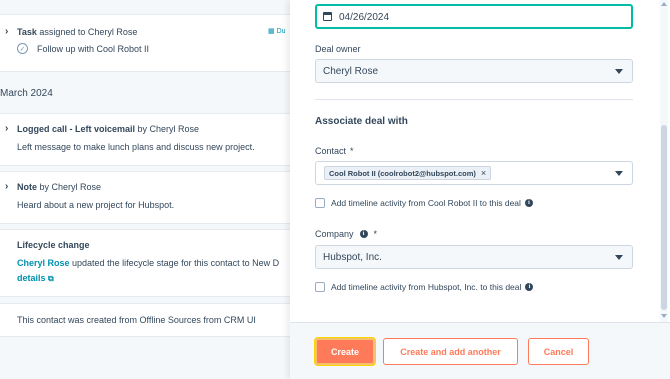 The image size is (670, 379). Describe the element at coordinates (96, 205) in the screenshot. I see `note-body: Heard about a new project for Hubspot.` at that location.